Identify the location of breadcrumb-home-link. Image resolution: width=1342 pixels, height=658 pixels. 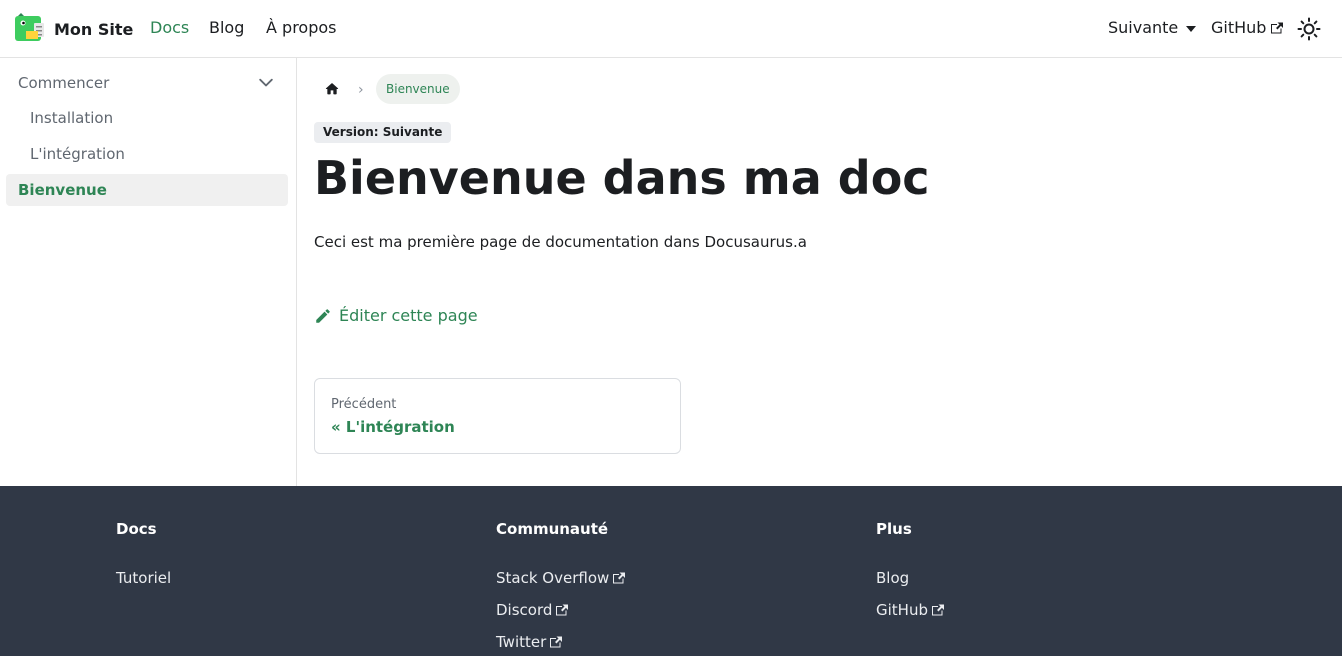
(332, 89).